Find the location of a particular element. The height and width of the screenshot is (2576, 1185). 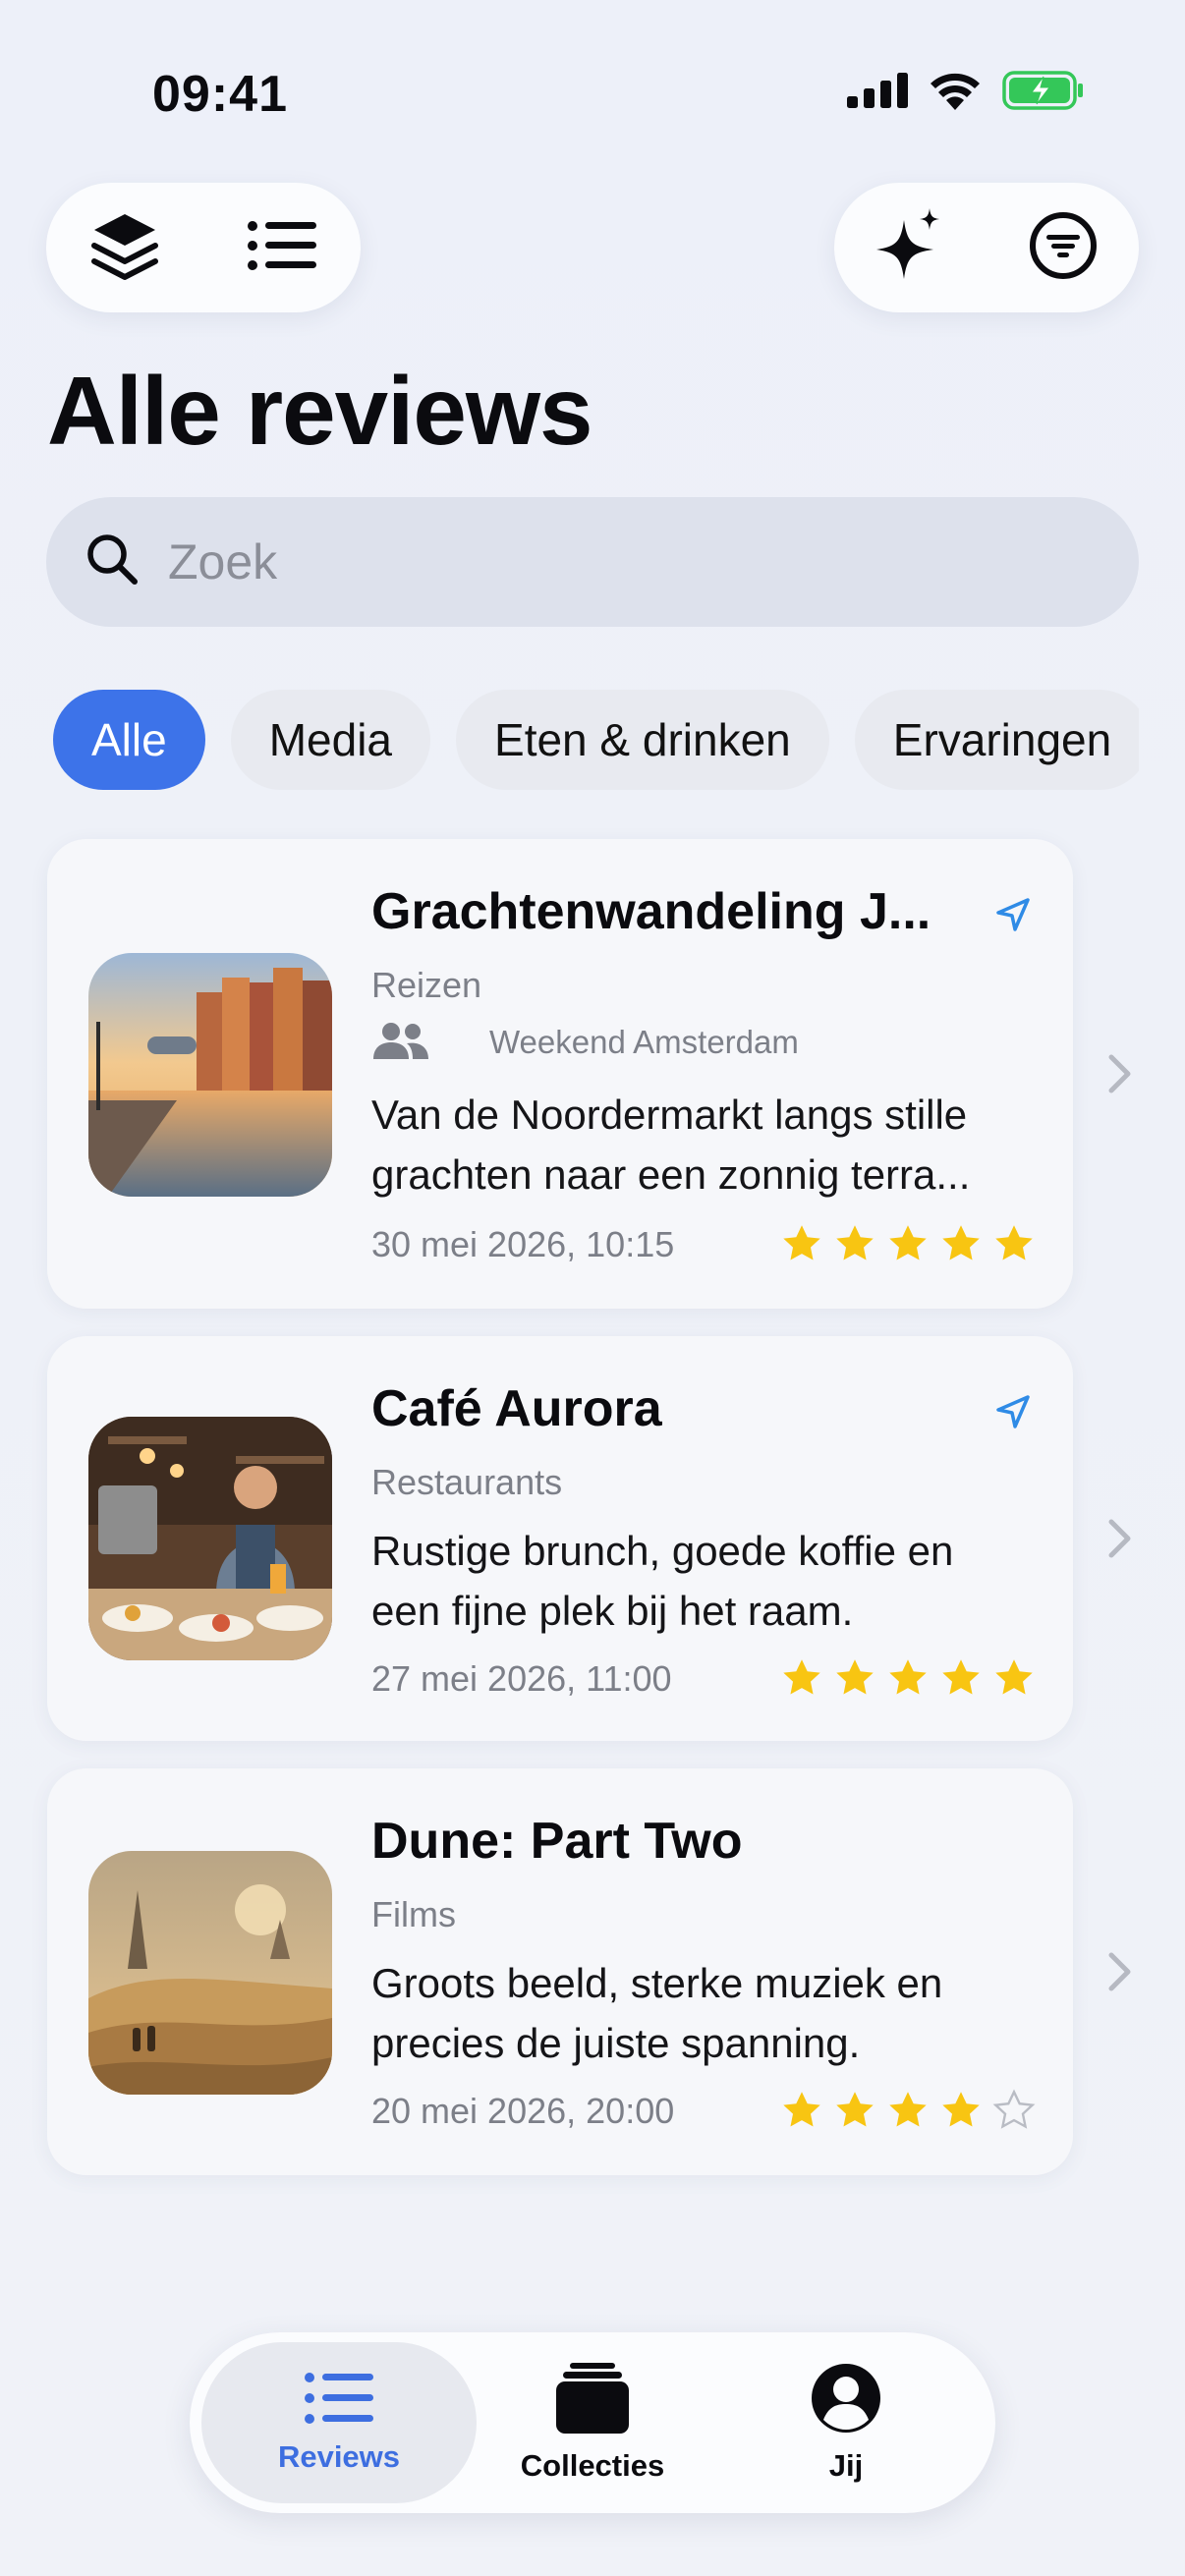

review-category: Films is located at coordinates (414, 1914).